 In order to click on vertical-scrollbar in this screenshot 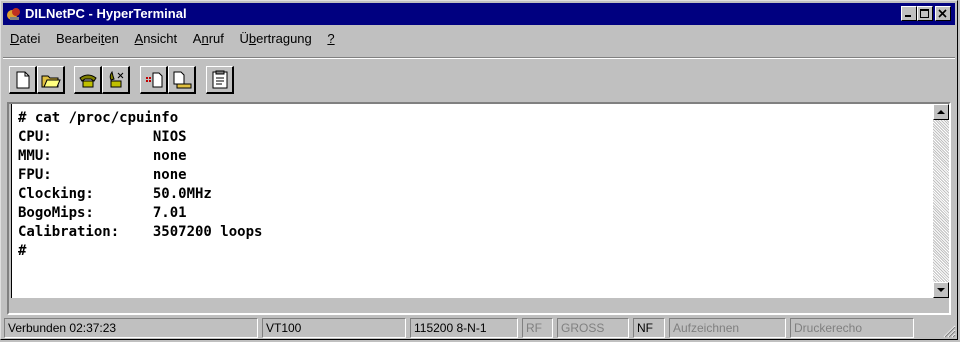, I will do `click(941, 201)`.